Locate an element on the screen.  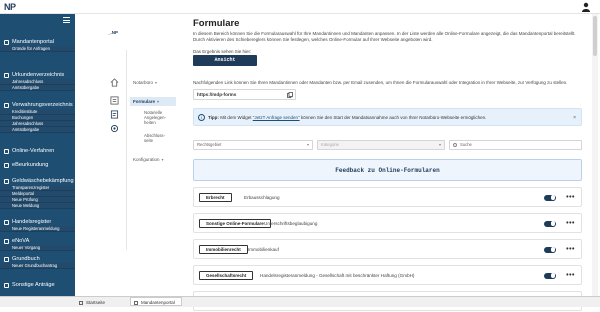
sidebar-group-label: Verwahrungsverzeichnis is located at coordinates (42, 105).